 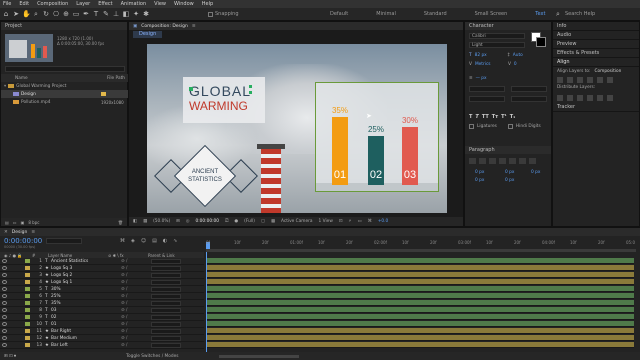 What do you see at coordinates (78, 255) in the screenshot?
I see `layer-name-column-header: Layer Name` at bounding box center [78, 255].